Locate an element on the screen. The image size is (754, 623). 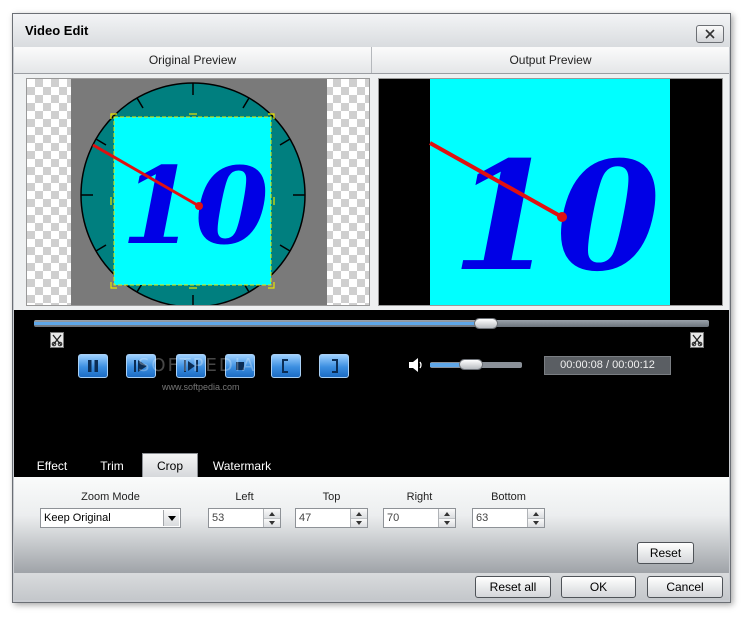
pause-icon is located at coordinates (93, 366).